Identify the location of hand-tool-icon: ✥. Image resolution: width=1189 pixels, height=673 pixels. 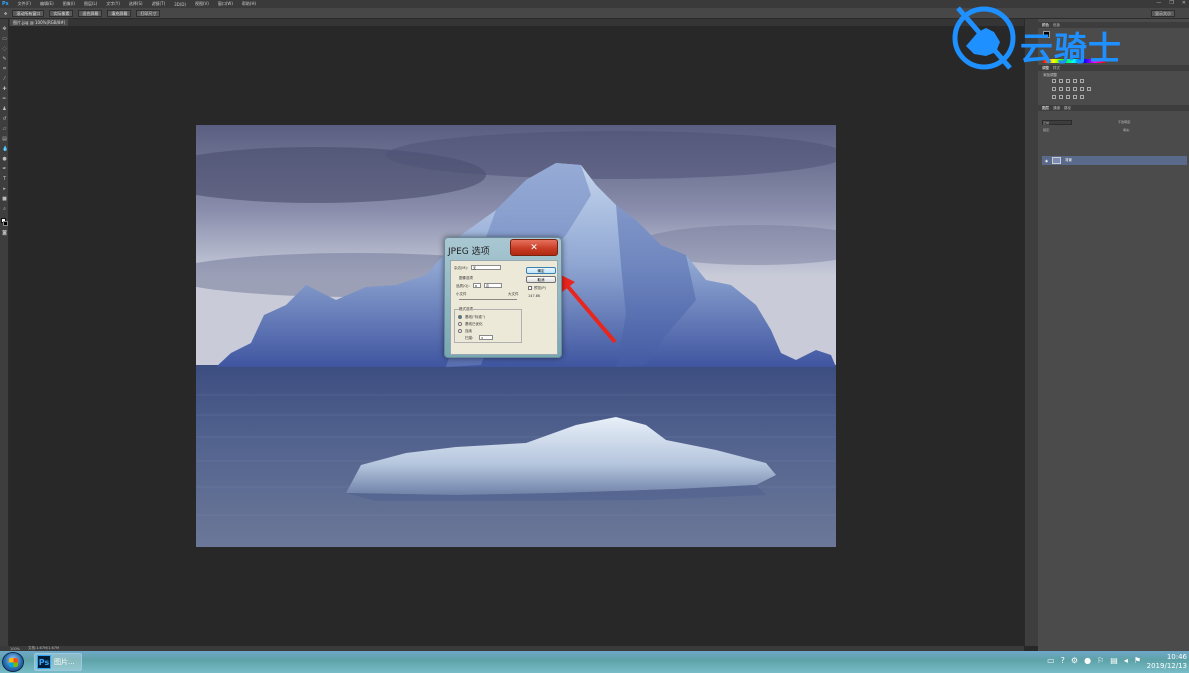
(6, 13).